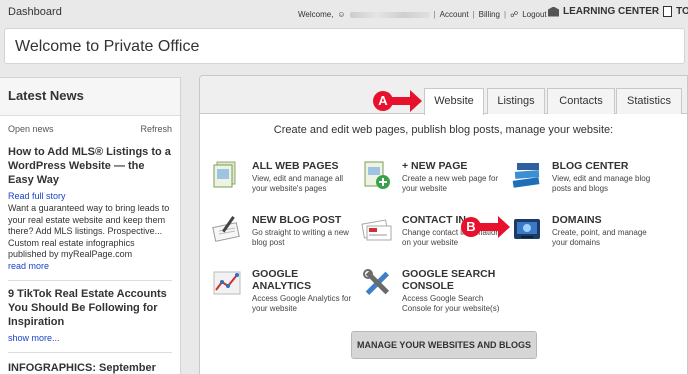  Describe the element at coordinates (31, 129) in the screenshot. I see `open-news-link: Open news` at that location.